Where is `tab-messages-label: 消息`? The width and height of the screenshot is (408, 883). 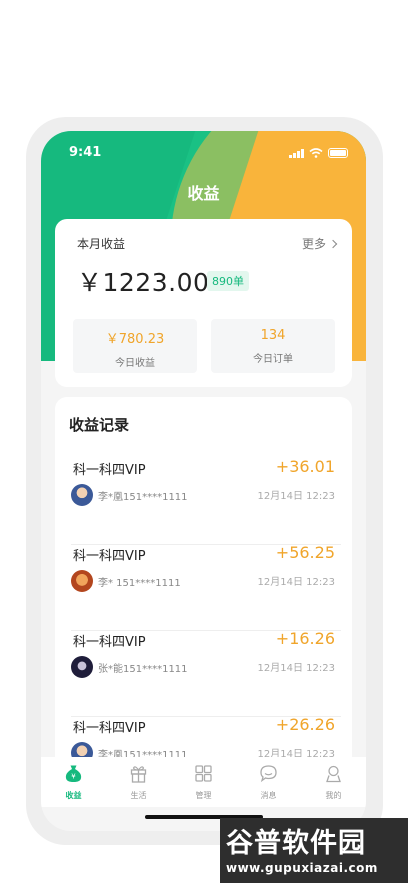 tab-messages-label: 消息 is located at coordinates (268, 795).